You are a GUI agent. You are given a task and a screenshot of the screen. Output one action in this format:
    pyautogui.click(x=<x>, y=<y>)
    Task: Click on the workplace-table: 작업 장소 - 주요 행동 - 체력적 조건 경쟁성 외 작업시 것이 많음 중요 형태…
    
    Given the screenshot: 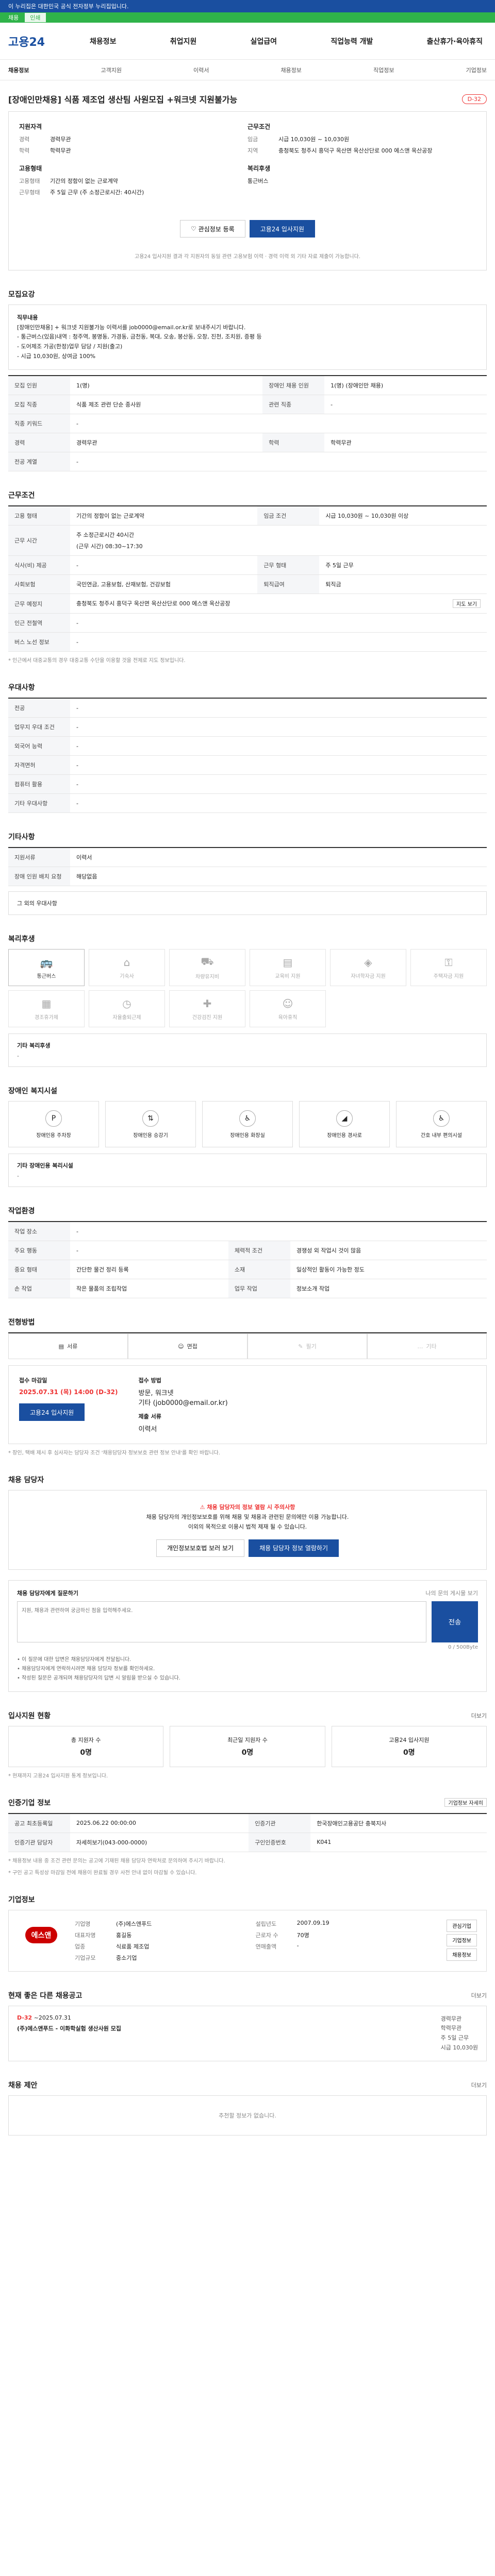 What is the action you would take?
    pyautogui.click(x=247, y=1260)
    